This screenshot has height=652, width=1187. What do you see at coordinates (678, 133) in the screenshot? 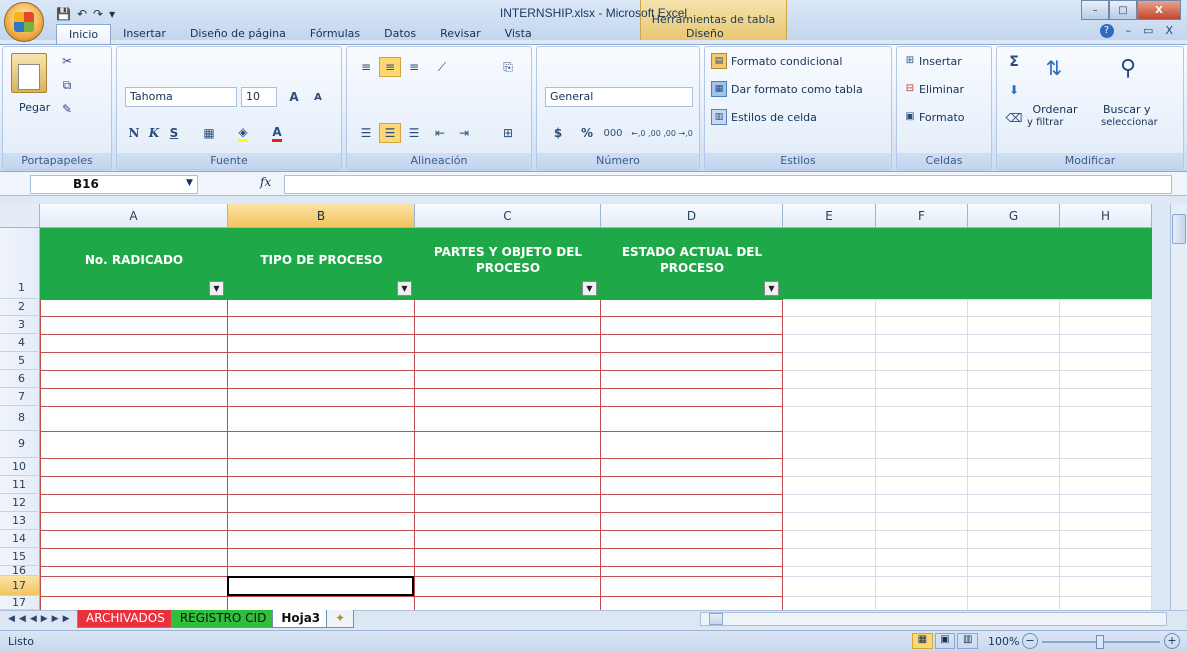
I see `decrease-decimals-button: ,00 →,0` at bounding box center [678, 133].